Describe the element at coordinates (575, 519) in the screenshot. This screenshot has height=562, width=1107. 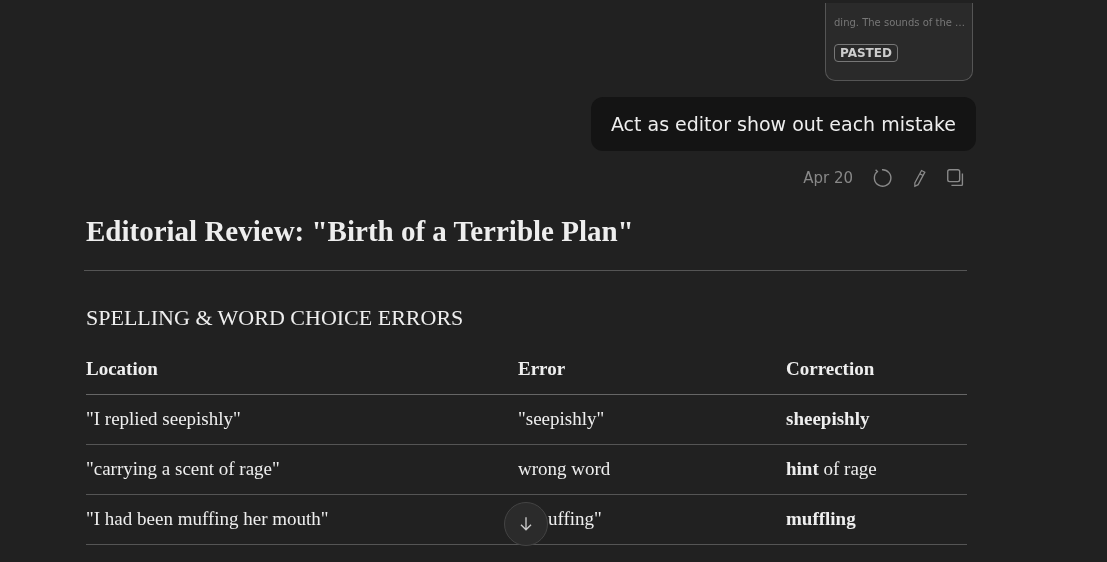
I see `table-cell: uffing"` at that location.